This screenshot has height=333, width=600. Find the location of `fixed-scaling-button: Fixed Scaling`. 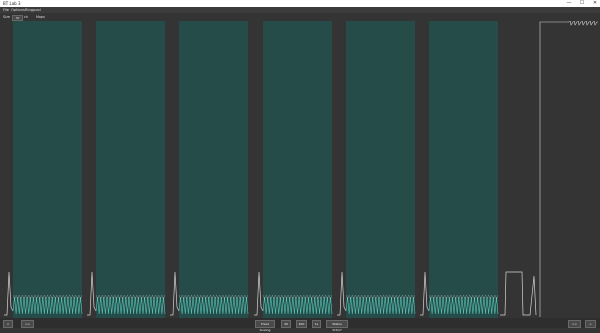

fixed-scaling-button: Fixed Scaling is located at coordinates (265, 326).